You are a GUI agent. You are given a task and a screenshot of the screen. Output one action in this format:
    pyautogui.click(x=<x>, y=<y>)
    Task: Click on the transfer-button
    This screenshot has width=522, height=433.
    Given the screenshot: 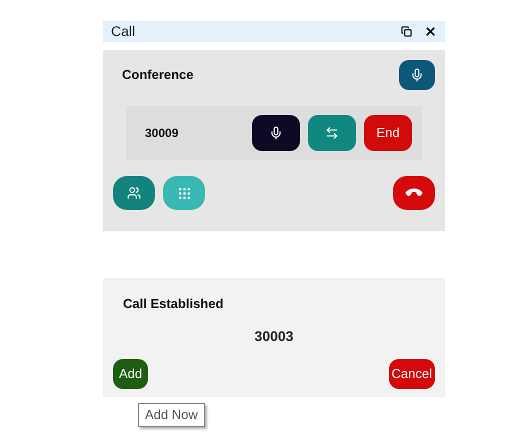 What is the action you would take?
    pyautogui.click(x=332, y=133)
    